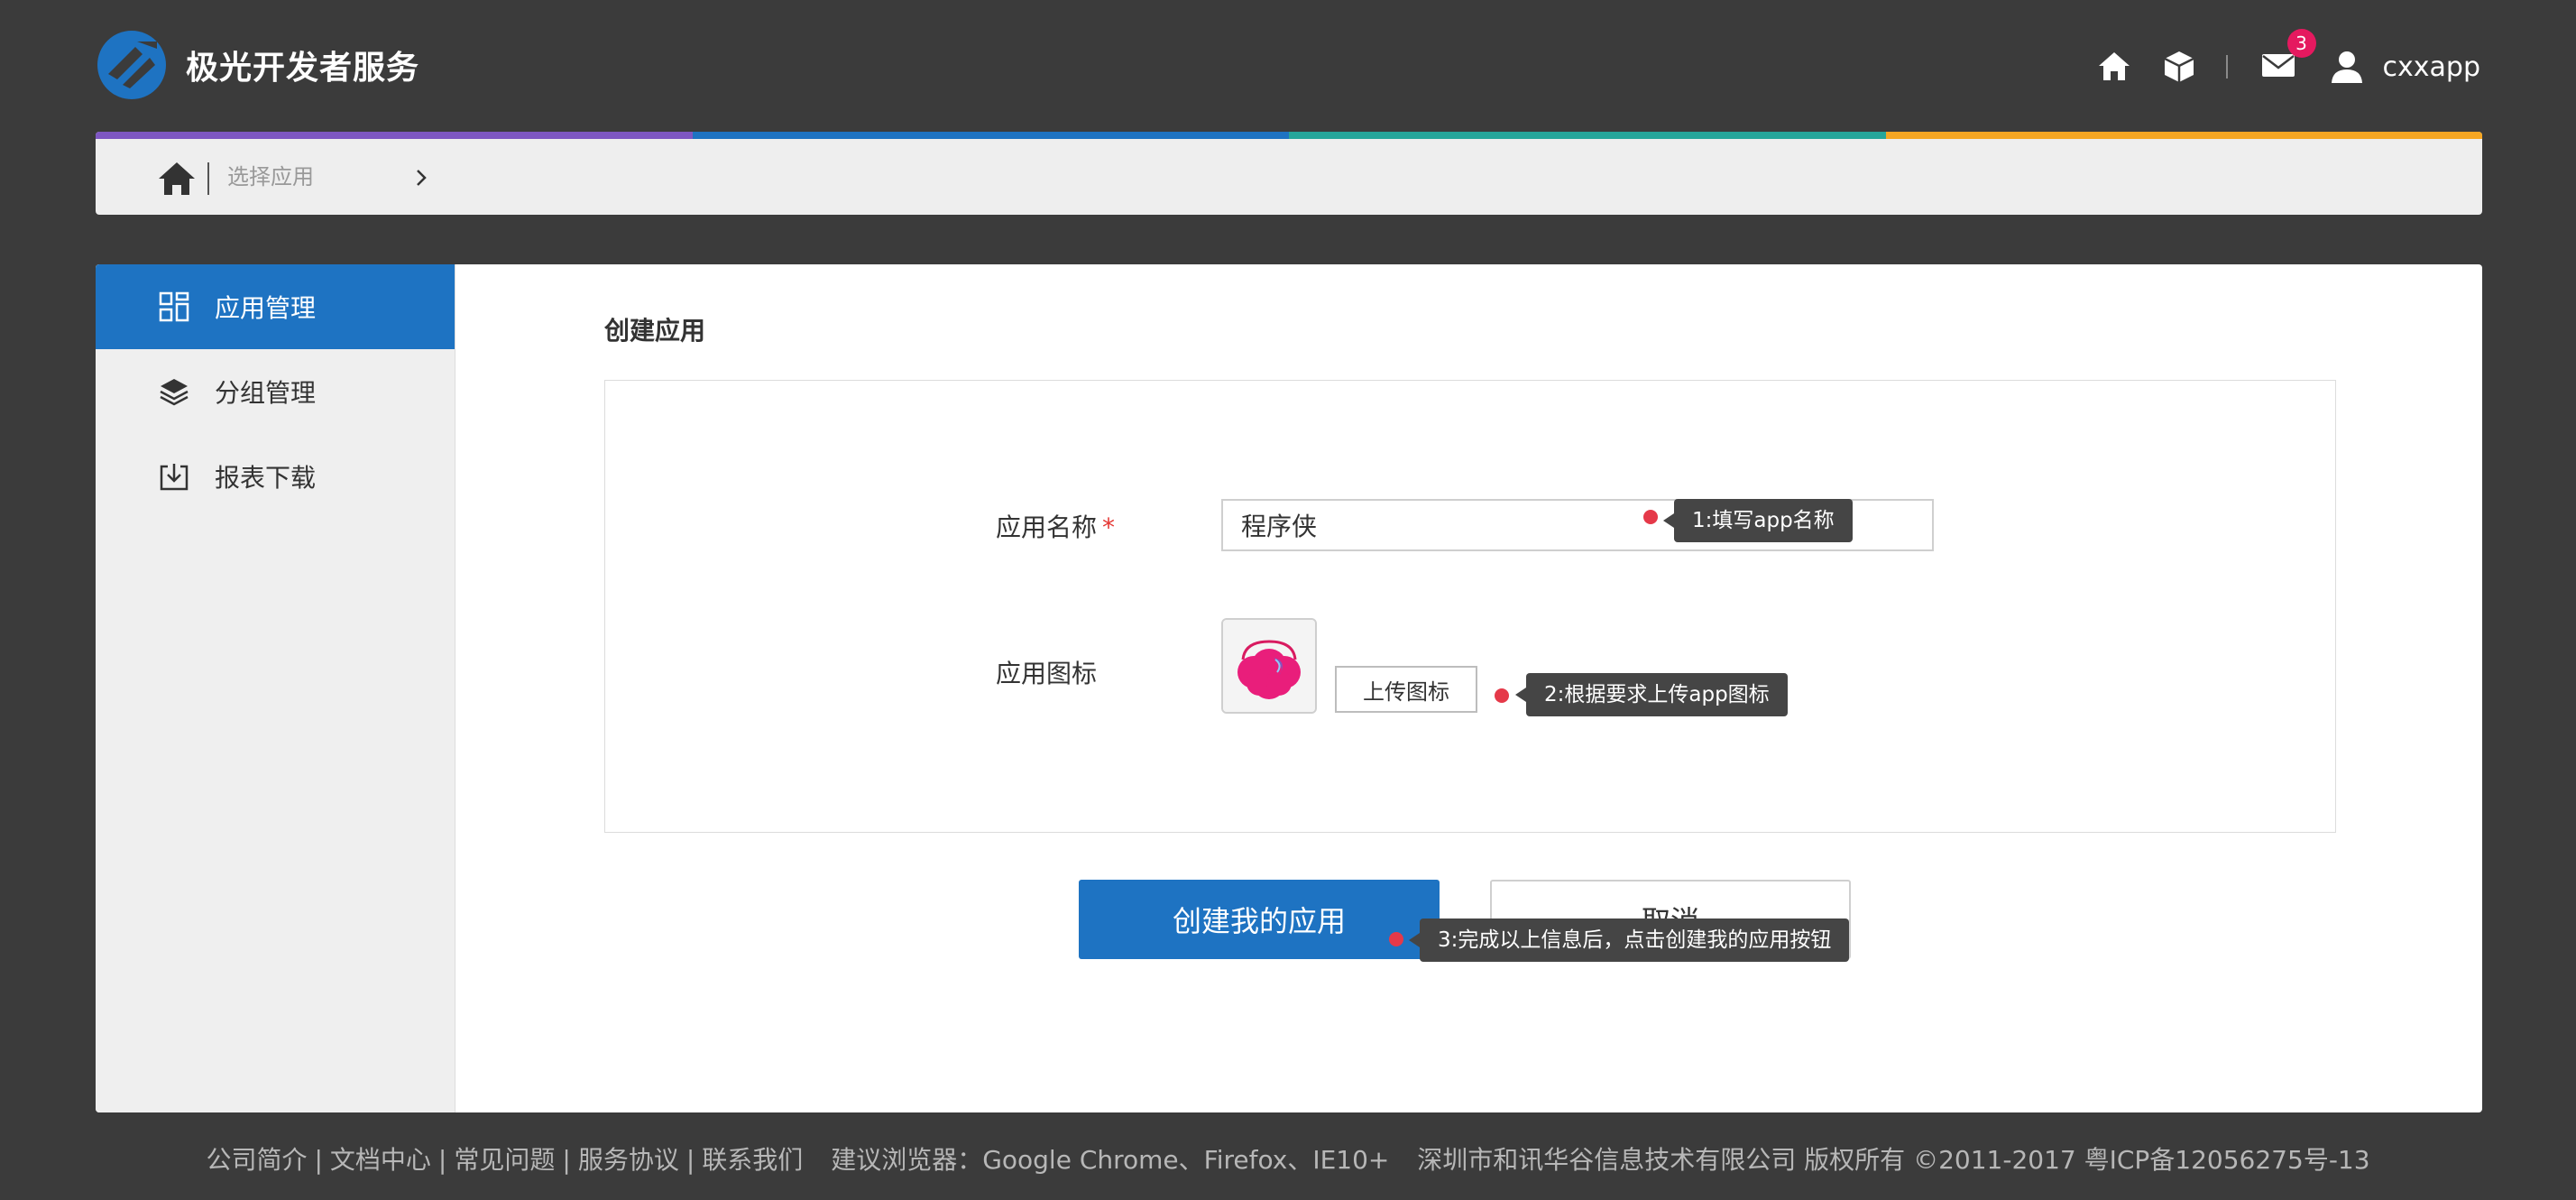  I want to click on layers-icon, so click(175, 392).